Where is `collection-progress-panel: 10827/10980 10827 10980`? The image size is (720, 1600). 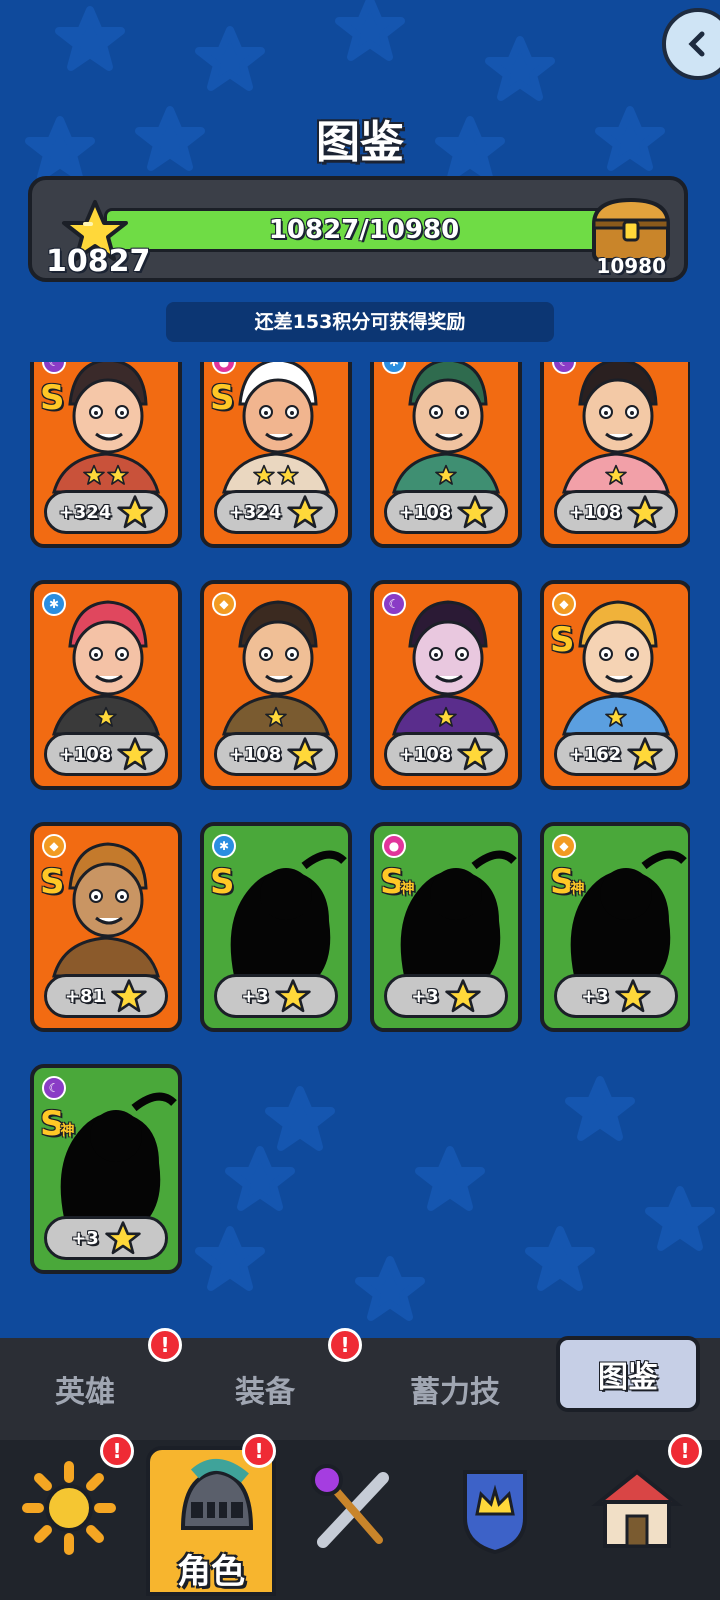
collection-progress-panel: 10827/10980 10827 10980 is located at coordinates (358, 229).